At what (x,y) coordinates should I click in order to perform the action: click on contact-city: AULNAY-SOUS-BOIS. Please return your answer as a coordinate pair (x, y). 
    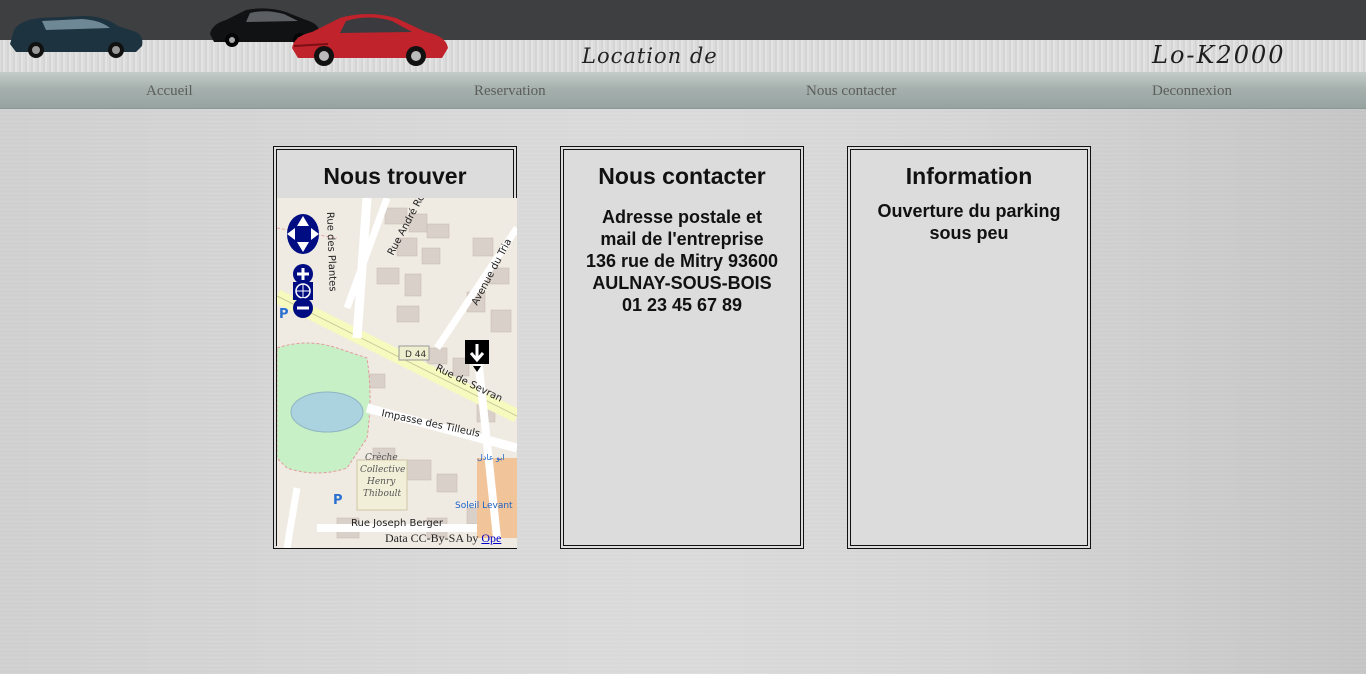
    Looking at the image, I should click on (682, 283).